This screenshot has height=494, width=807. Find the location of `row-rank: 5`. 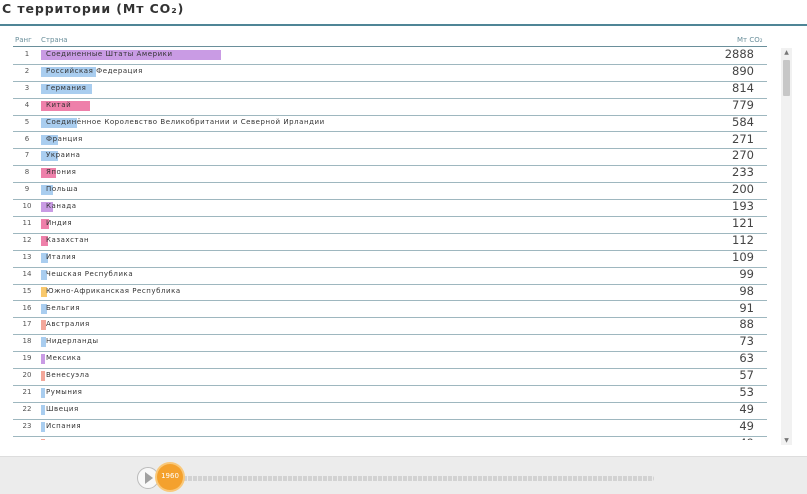

row-rank: 5 is located at coordinates (27, 121).